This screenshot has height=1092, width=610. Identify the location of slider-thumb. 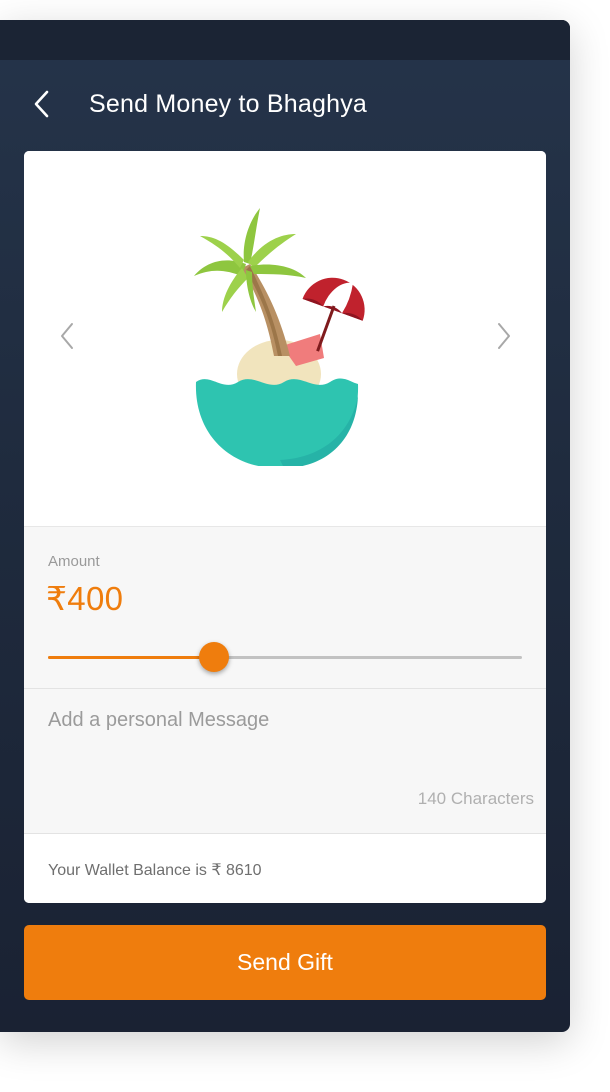
(213, 657).